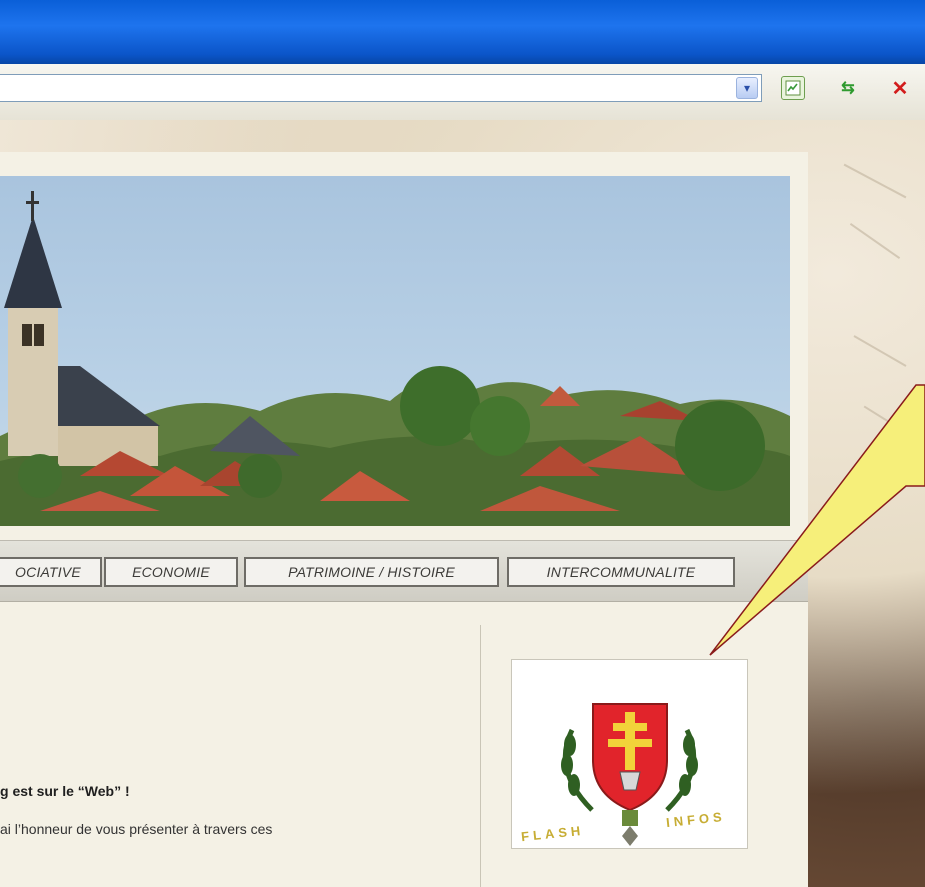  I want to click on nav-tab-label: ECONOMIE, so click(171, 572).